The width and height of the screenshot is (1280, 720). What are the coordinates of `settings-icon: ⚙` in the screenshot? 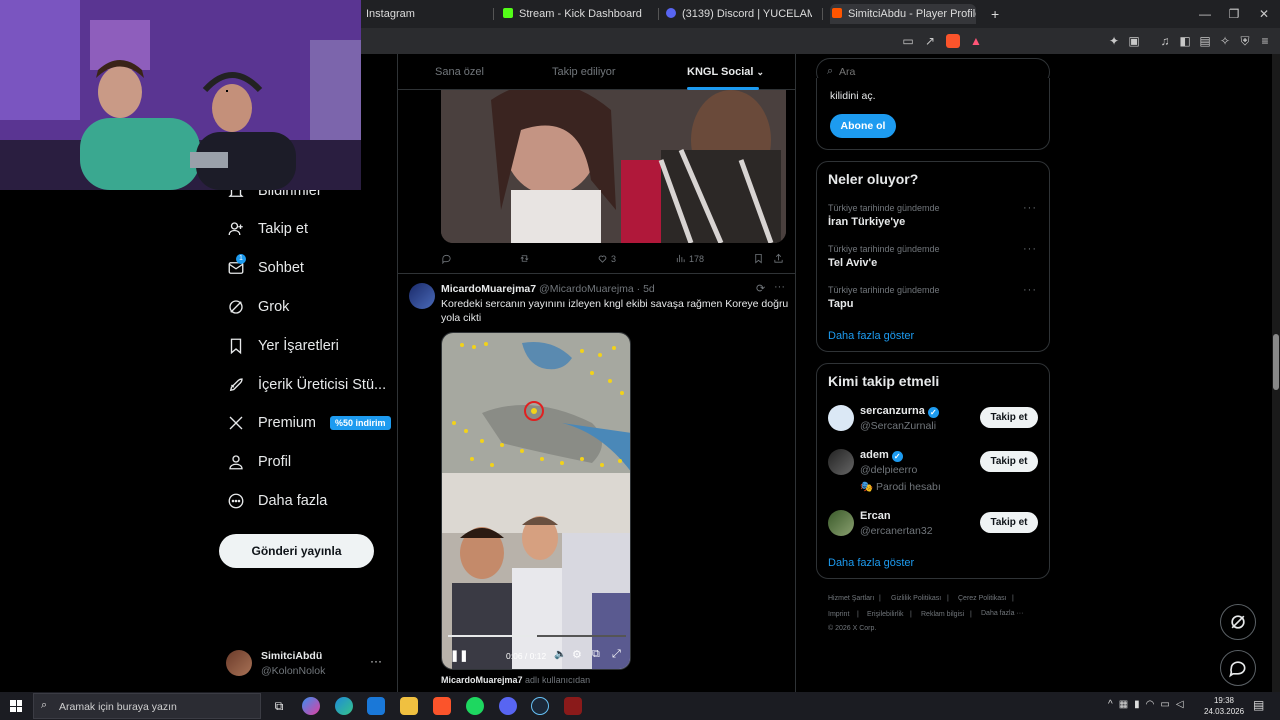 It's located at (577, 654).